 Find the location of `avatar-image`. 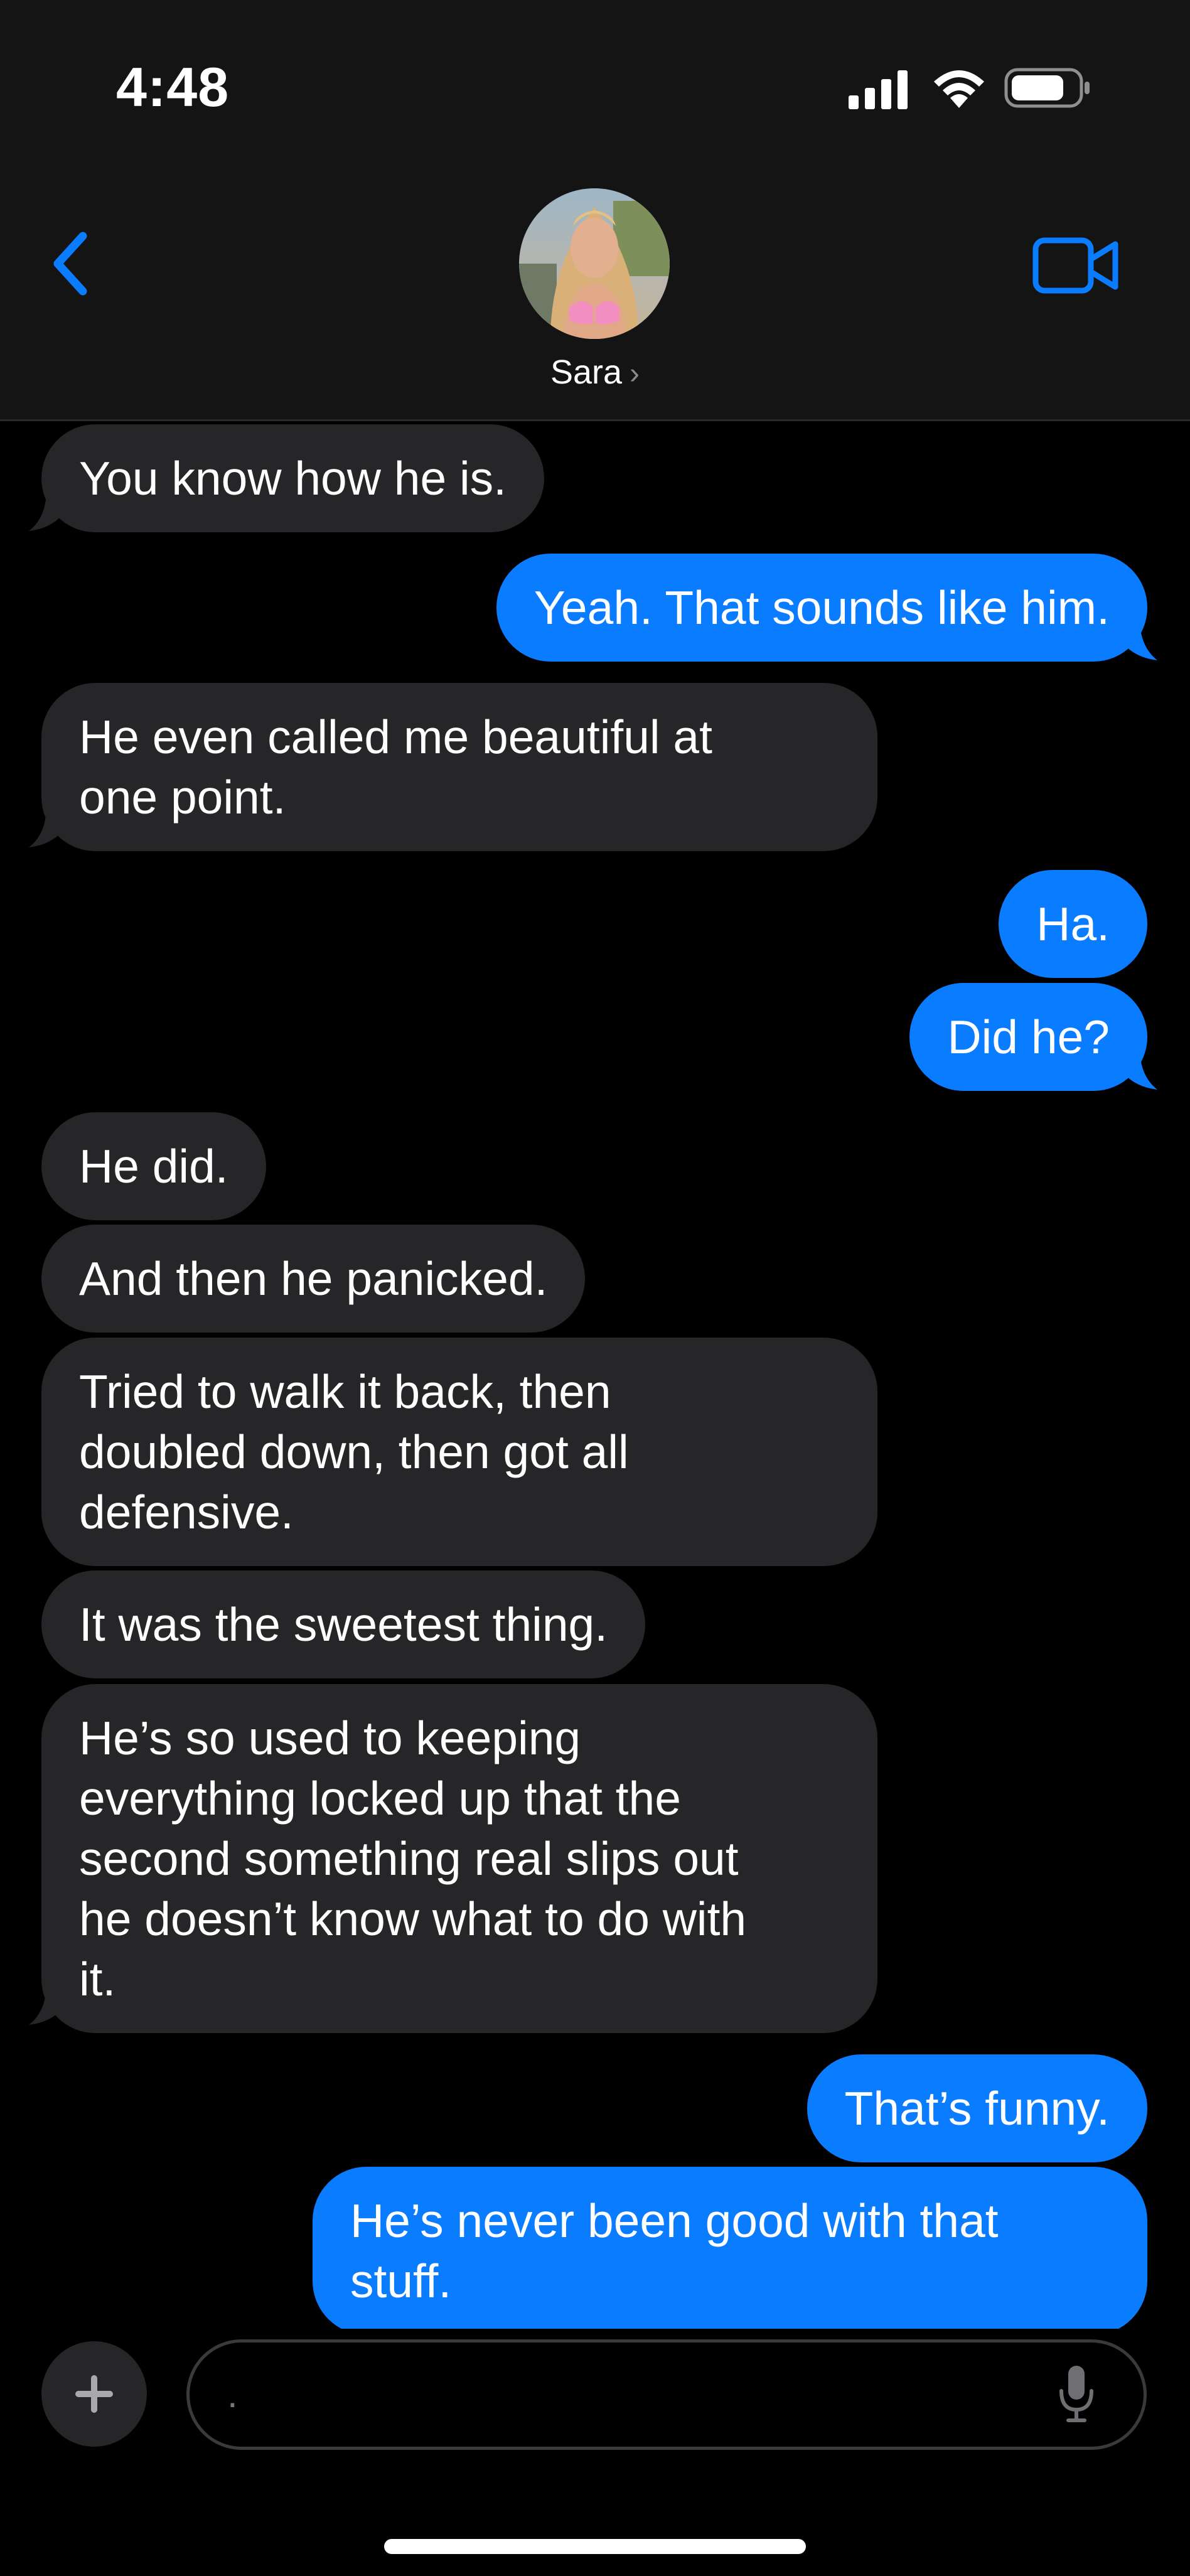

avatar-image is located at coordinates (594, 263).